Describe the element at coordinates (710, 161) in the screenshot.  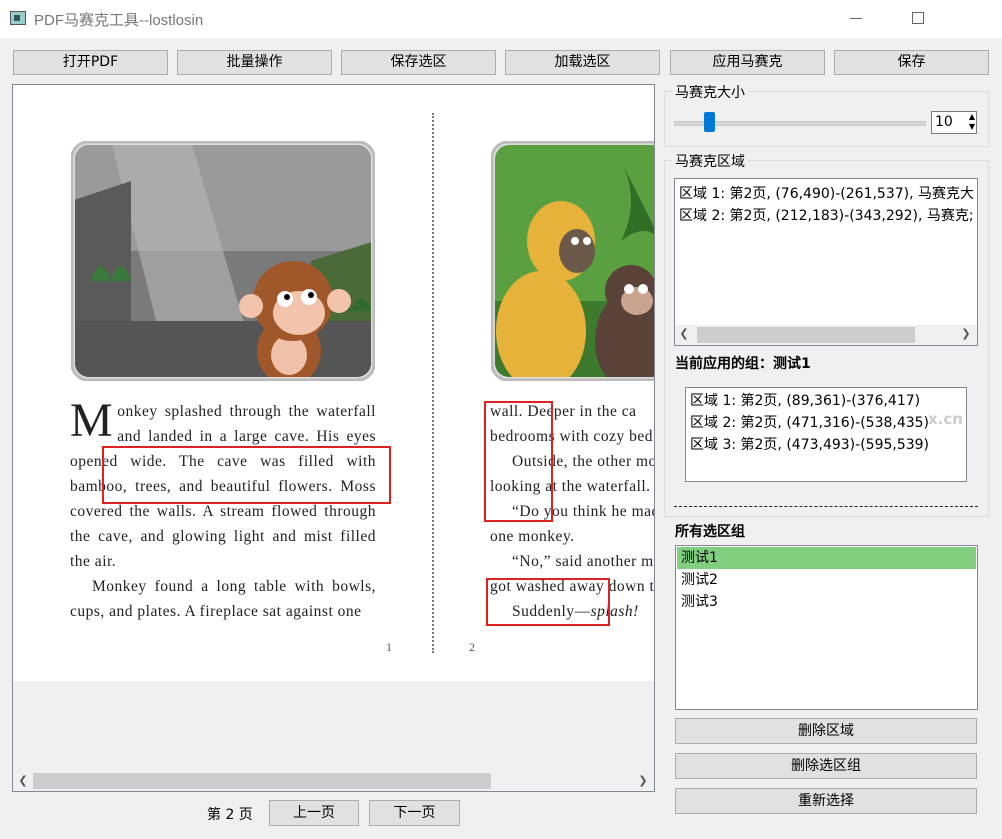
I see `mosaic-area-label: 马赛克区域` at that location.